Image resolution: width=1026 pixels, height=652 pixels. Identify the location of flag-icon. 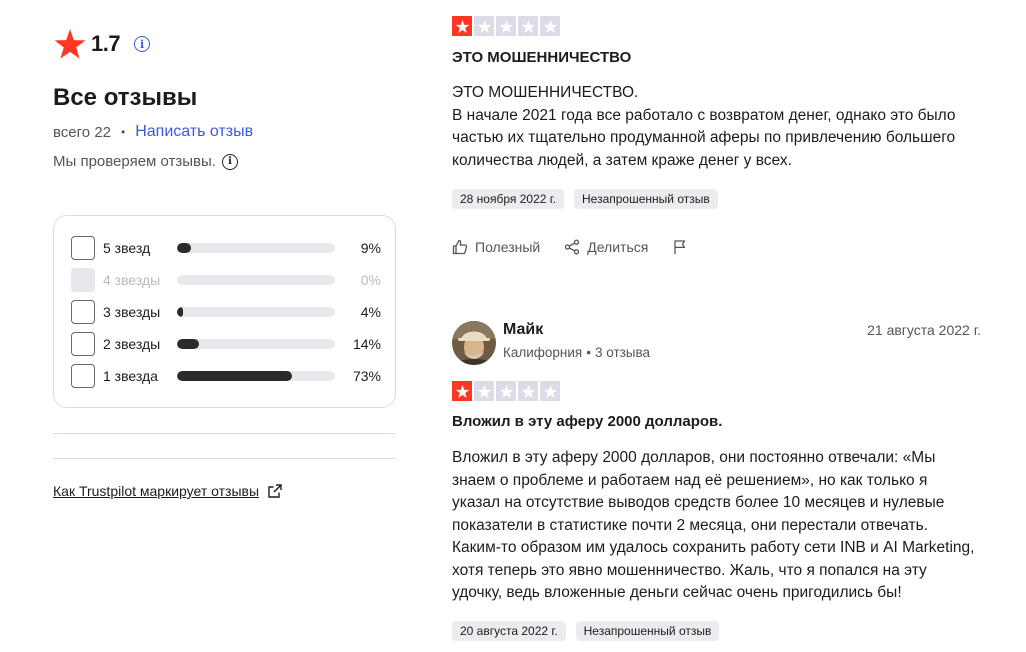
(680, 247).